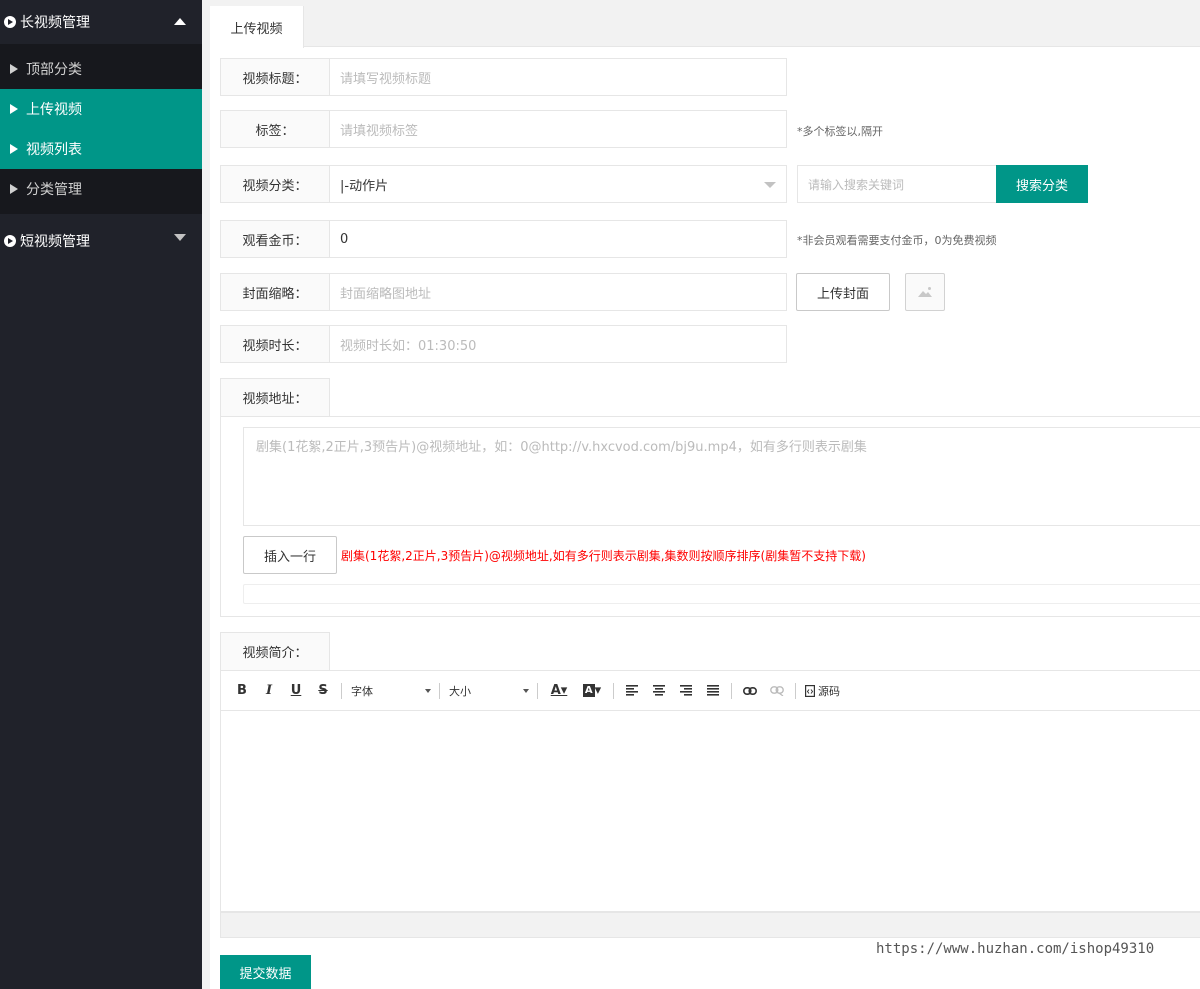  I want to click on caret-up-icon, so click(180, 21).